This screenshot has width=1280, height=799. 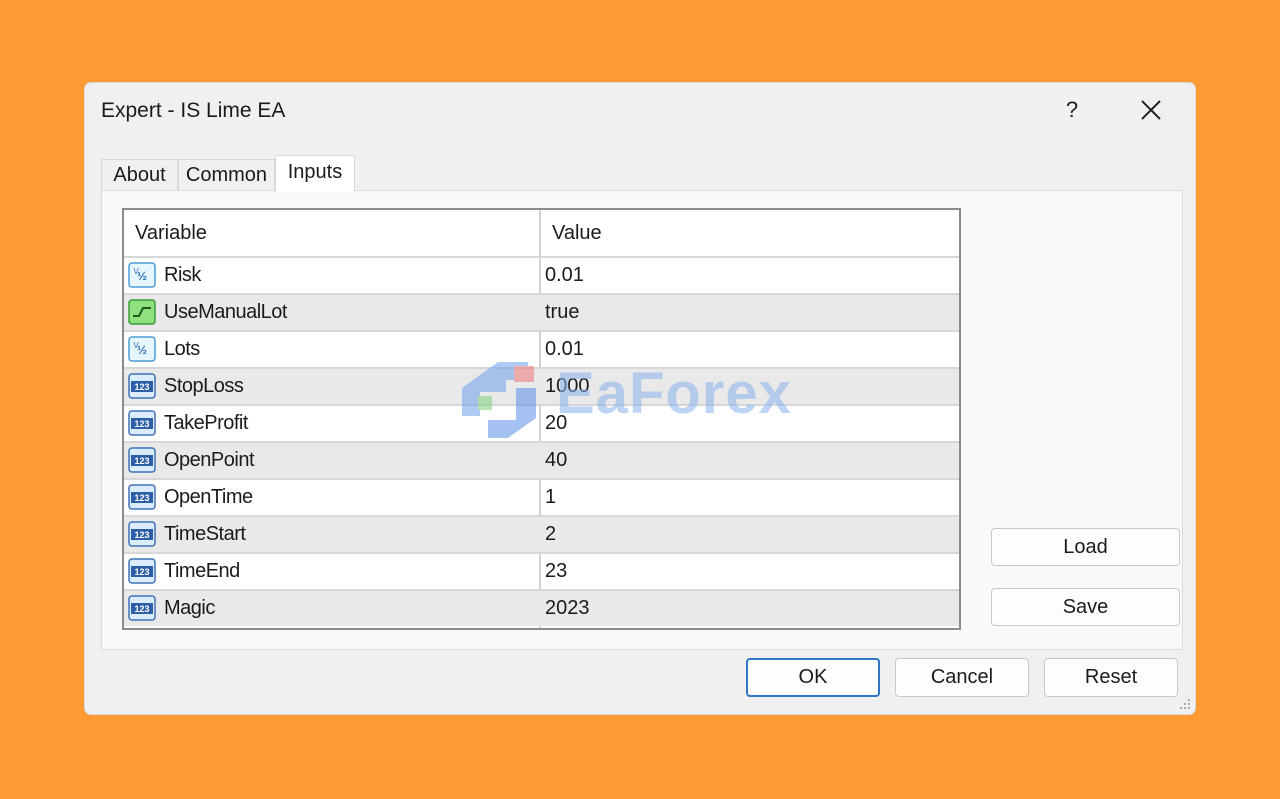 What do you see at coordinates (541, 348) in the screenshot?
I see `table-row: ½ V Lots 0.01` at bounding box center [541, 348].